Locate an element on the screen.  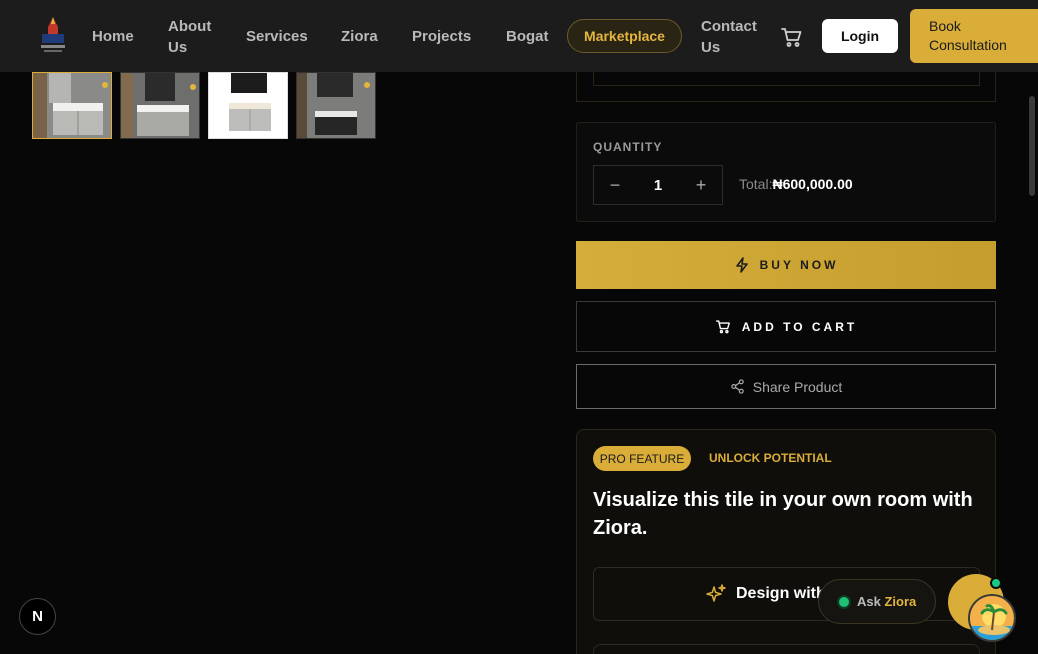
increment-button: + is located at coordinates (701, 185).